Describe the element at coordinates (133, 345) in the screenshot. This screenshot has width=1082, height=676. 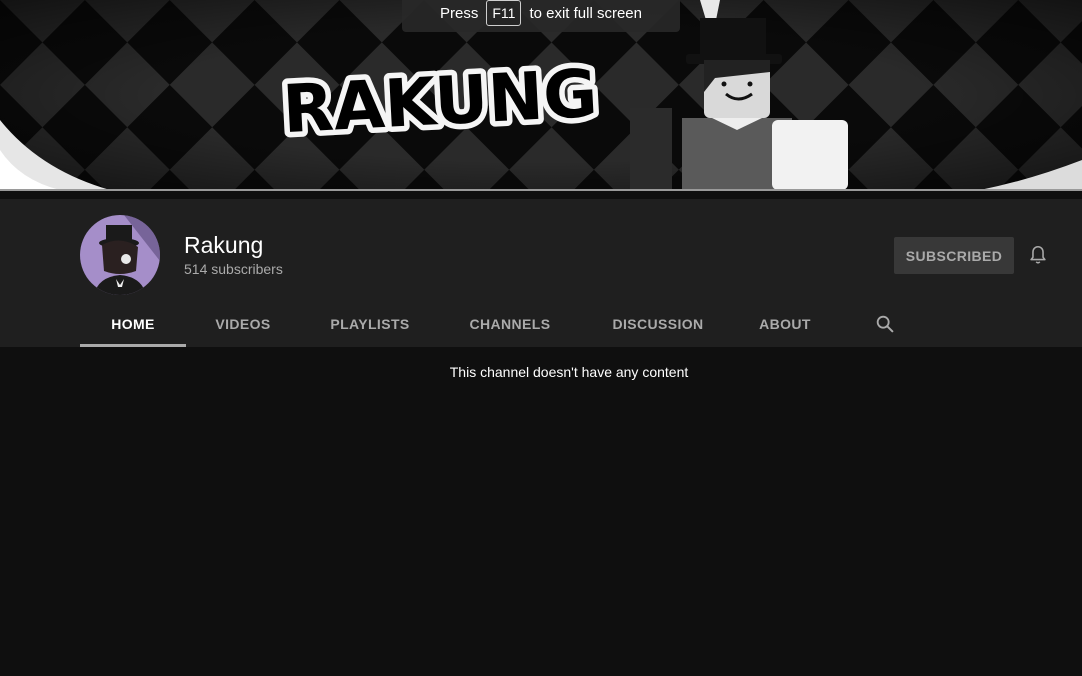
I see `active-tab-indicator` at that location.